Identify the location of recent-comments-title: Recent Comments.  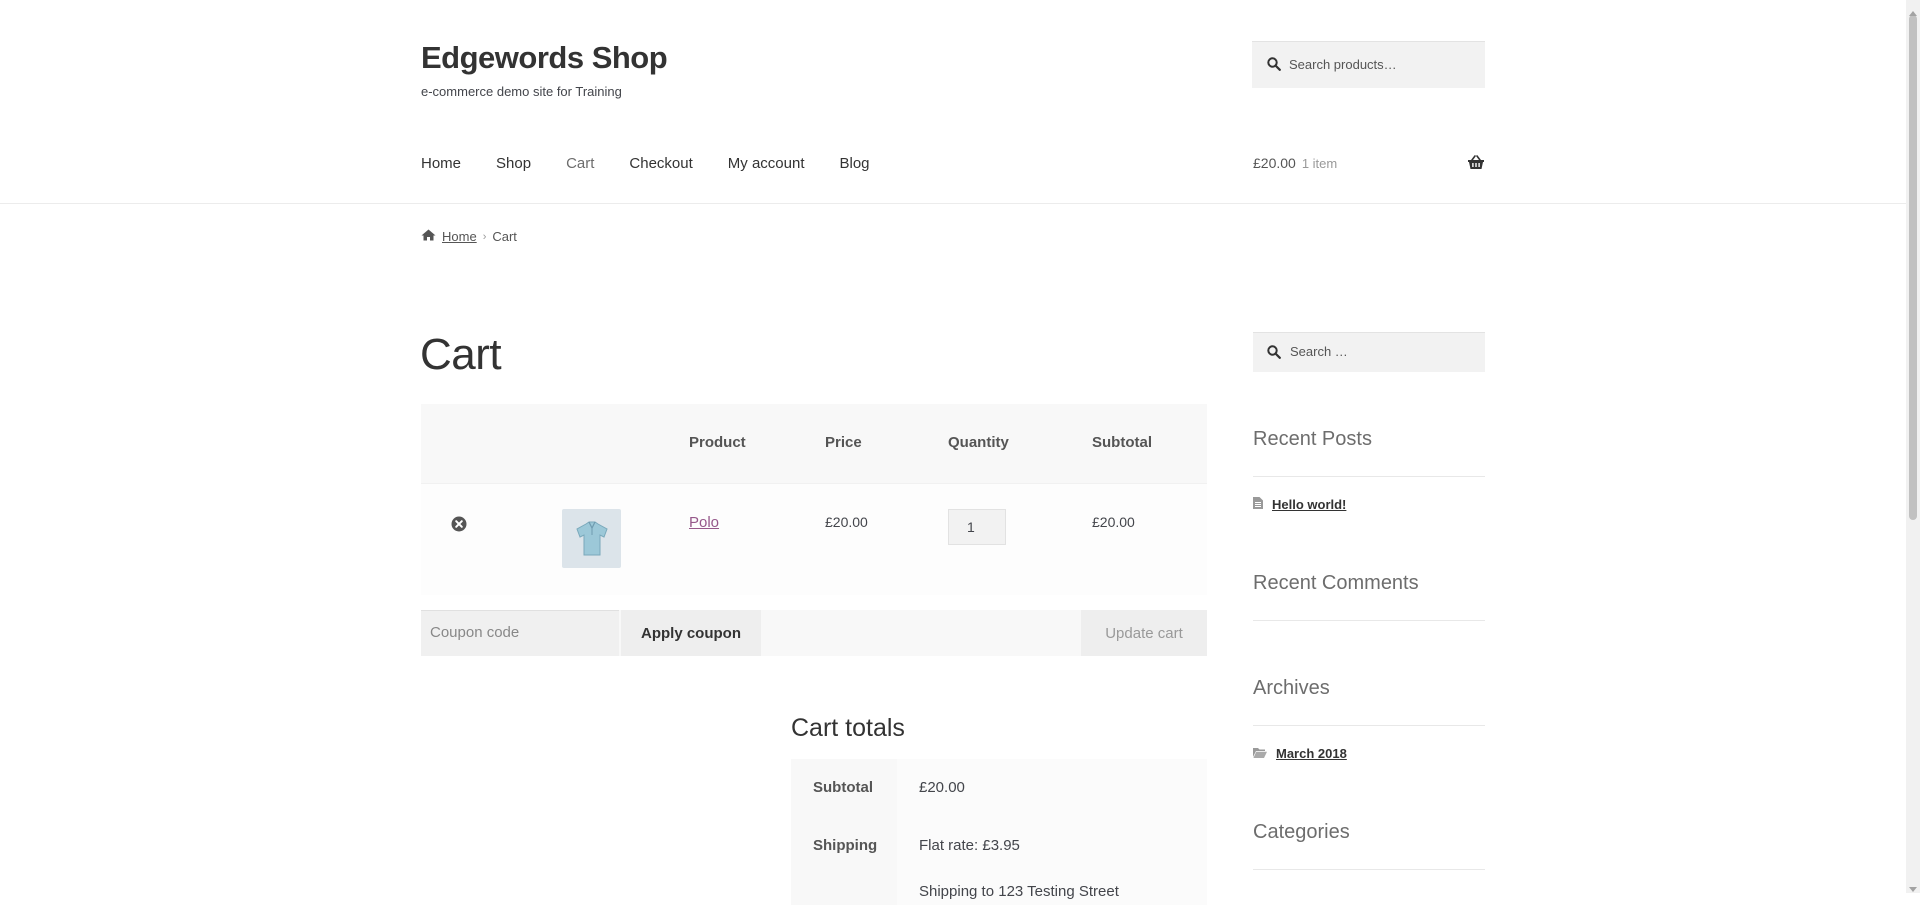
(1336, 583).